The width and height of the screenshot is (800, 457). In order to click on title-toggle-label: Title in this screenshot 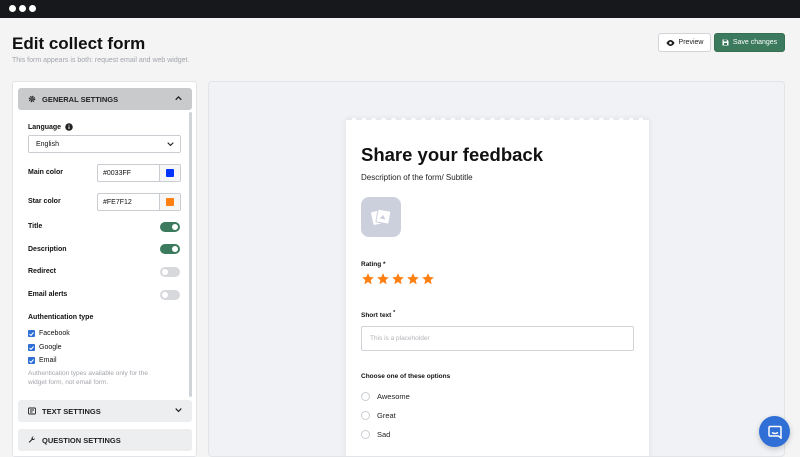, I will do `click(35, 226)`.